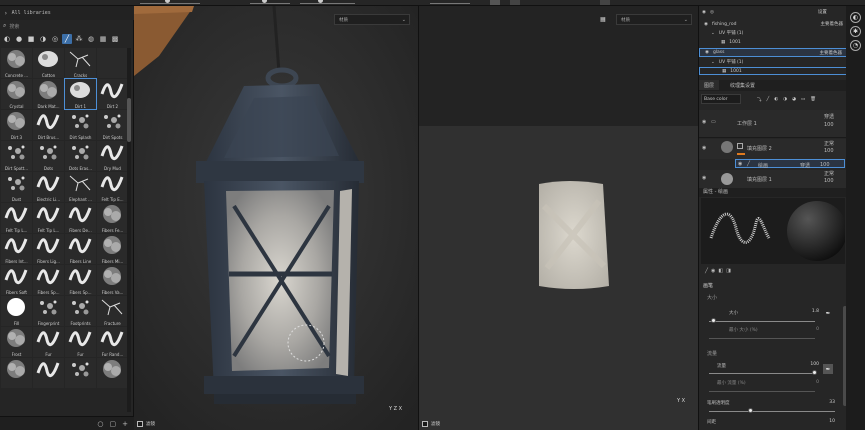 The image size is (865, 430). What do you see at coordinates (16, 342) in the screenshot?
I see `brush-tile: Frost` at bounding box center [16, 342].